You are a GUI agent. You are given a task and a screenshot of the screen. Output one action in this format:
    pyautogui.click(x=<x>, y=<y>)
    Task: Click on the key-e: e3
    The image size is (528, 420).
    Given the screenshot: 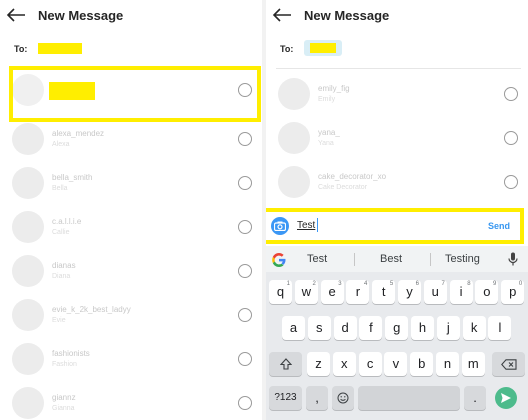 What is the action you would take?
    pyautogui.click(x=332, y=292)
    